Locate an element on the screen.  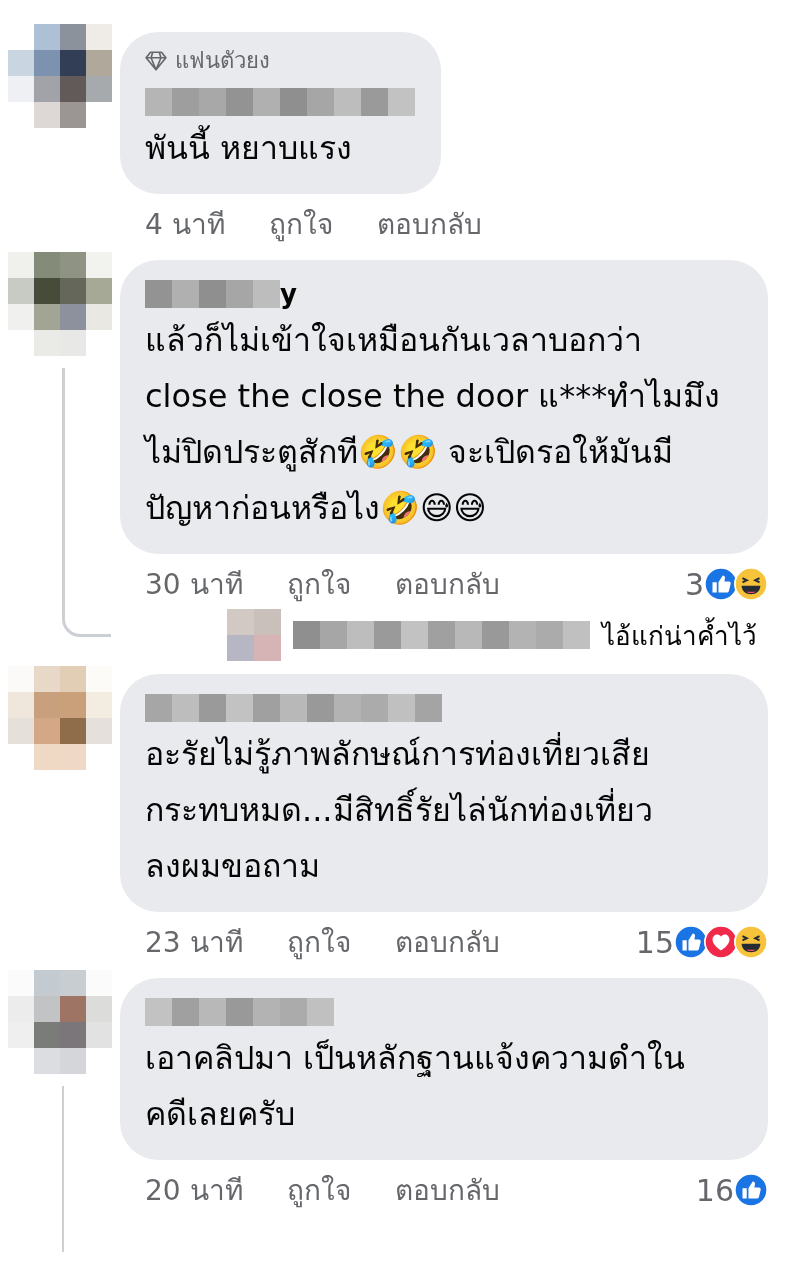
comment-text: ปัญหาก่อนหรือไง🤣😅😅 is located at coordinates (316, 508).